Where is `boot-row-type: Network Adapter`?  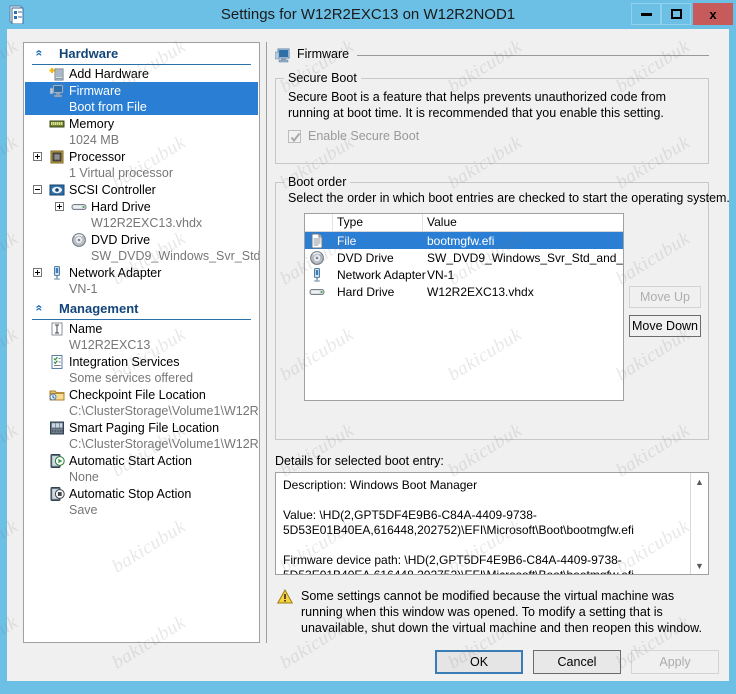
boot-row-type: Network Adapter is located at coordinates (381, 275).